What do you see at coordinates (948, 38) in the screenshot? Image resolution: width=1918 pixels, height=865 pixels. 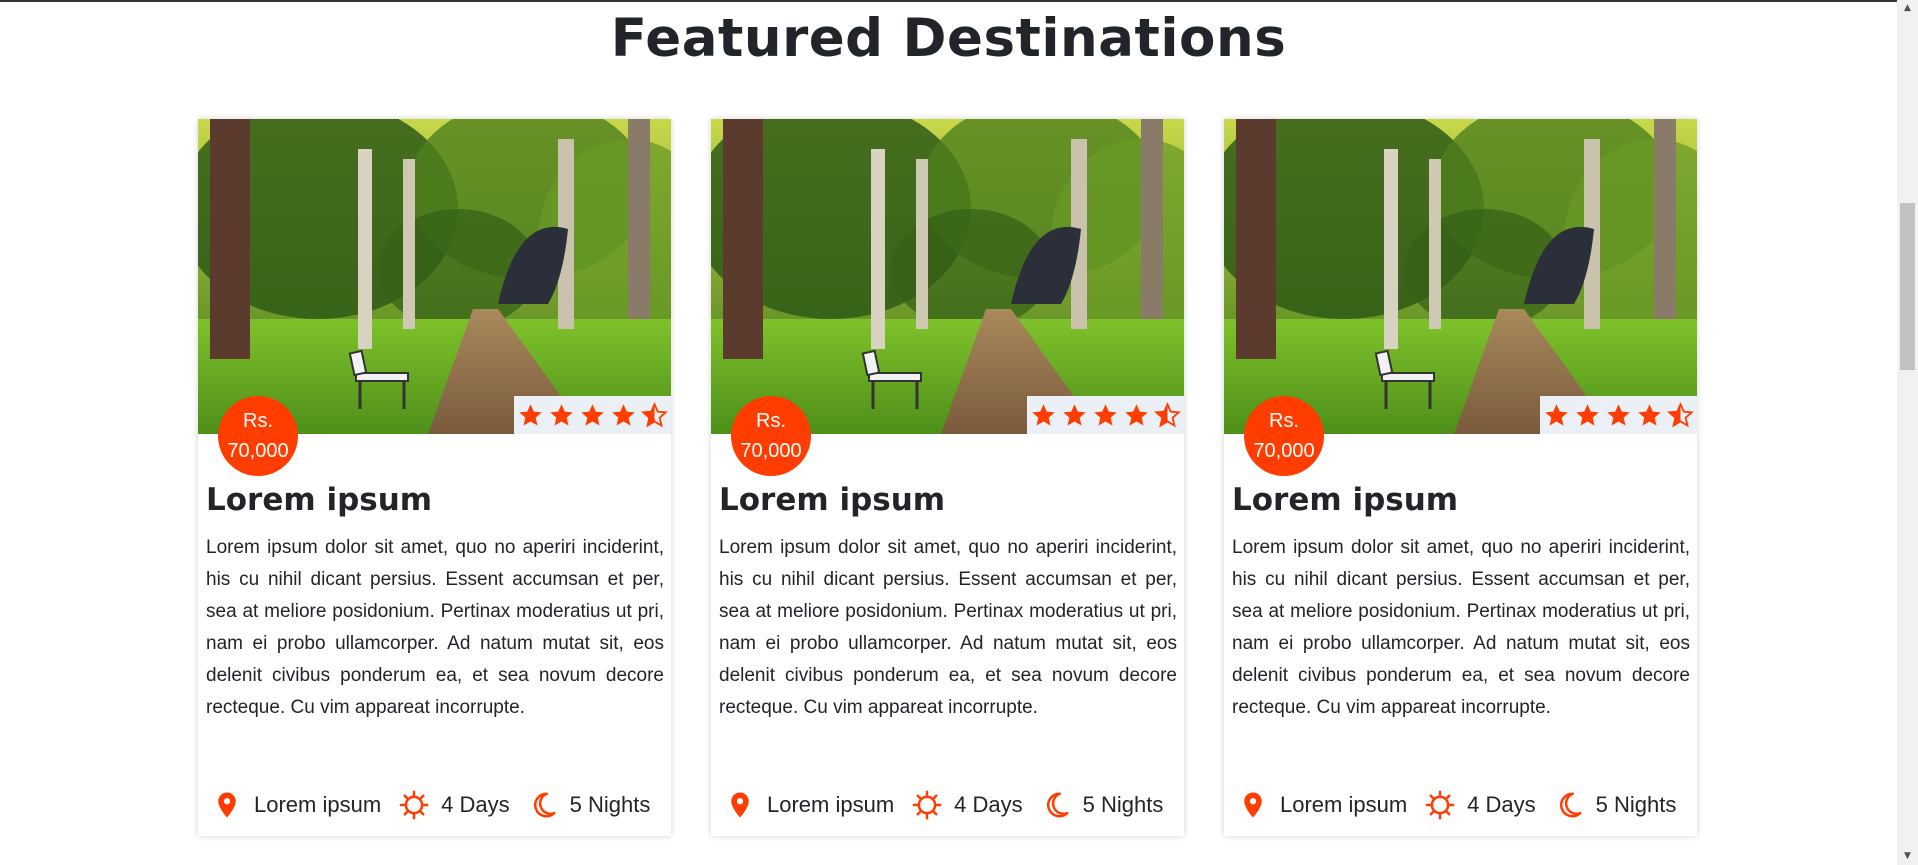 I see `section-title: Featured Destinations` at bounding box center [948, 38].